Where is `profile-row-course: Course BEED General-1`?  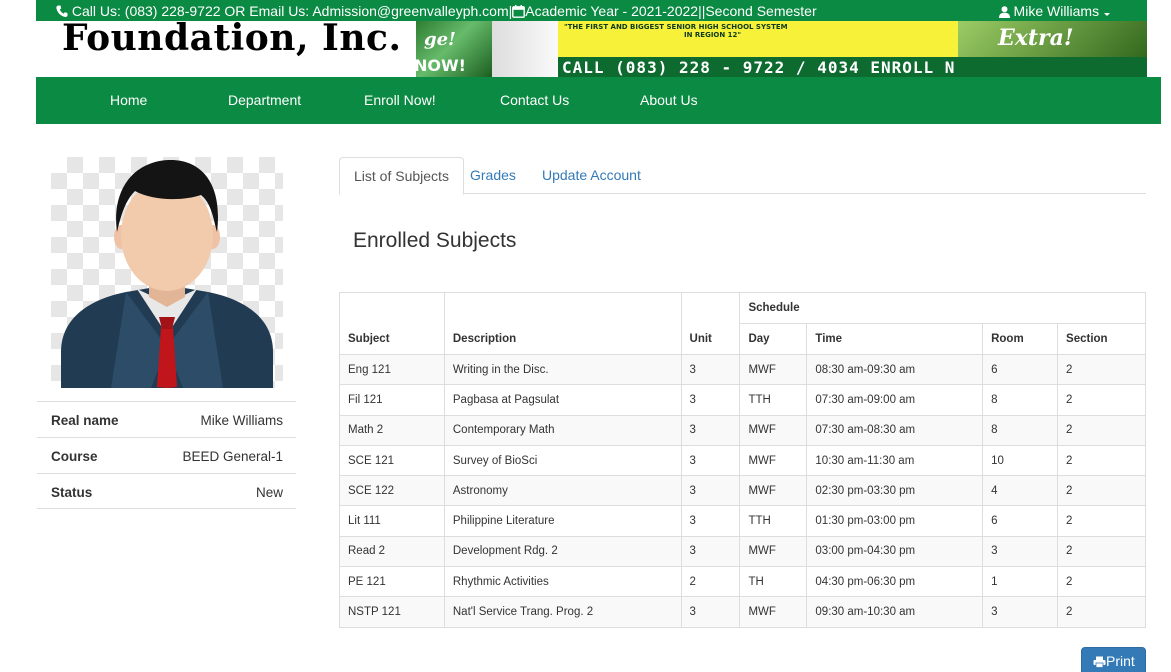 profile-row-course: Course BEED General-1 is located at coordinates (166, 455).